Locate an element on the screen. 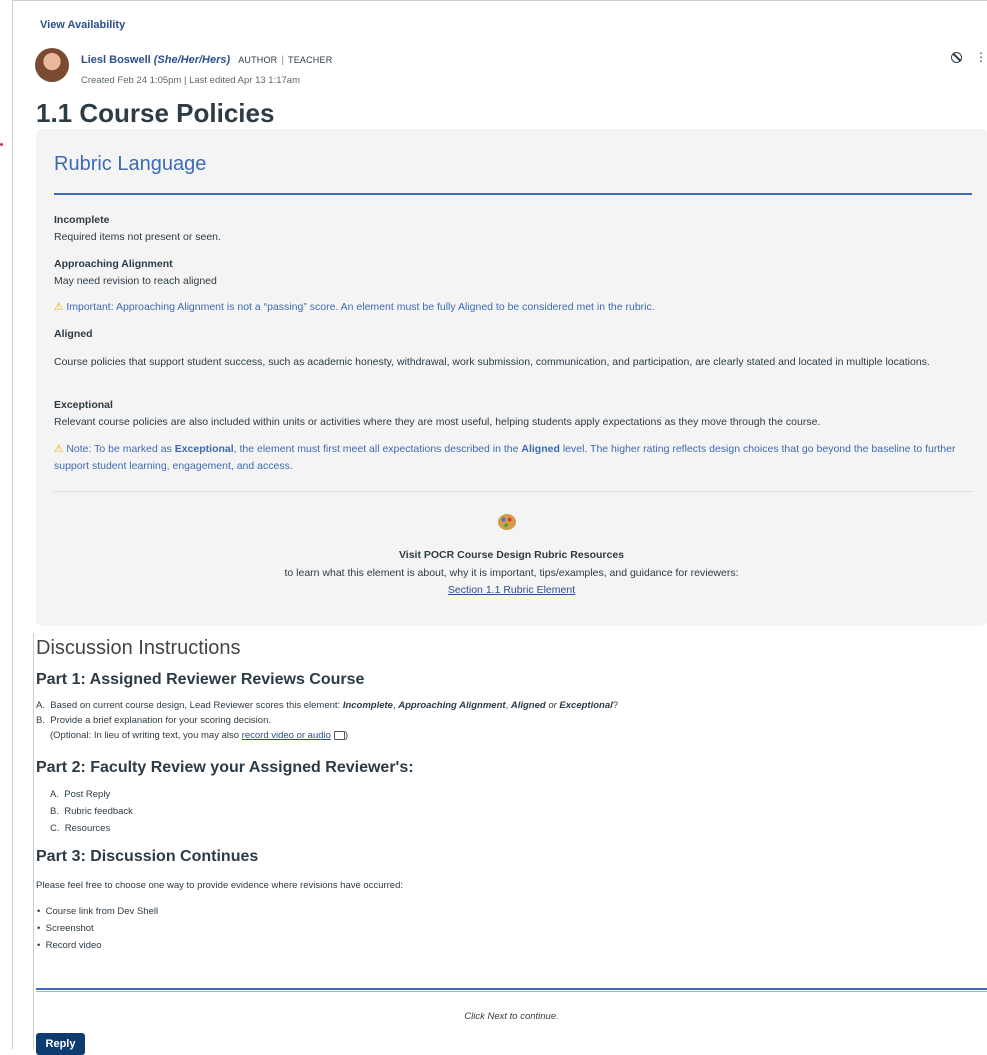 The width and height of the screenshot is (987, 1055). exceptional-note-part: Note: To be marked as is located at coordinates (119, 449).